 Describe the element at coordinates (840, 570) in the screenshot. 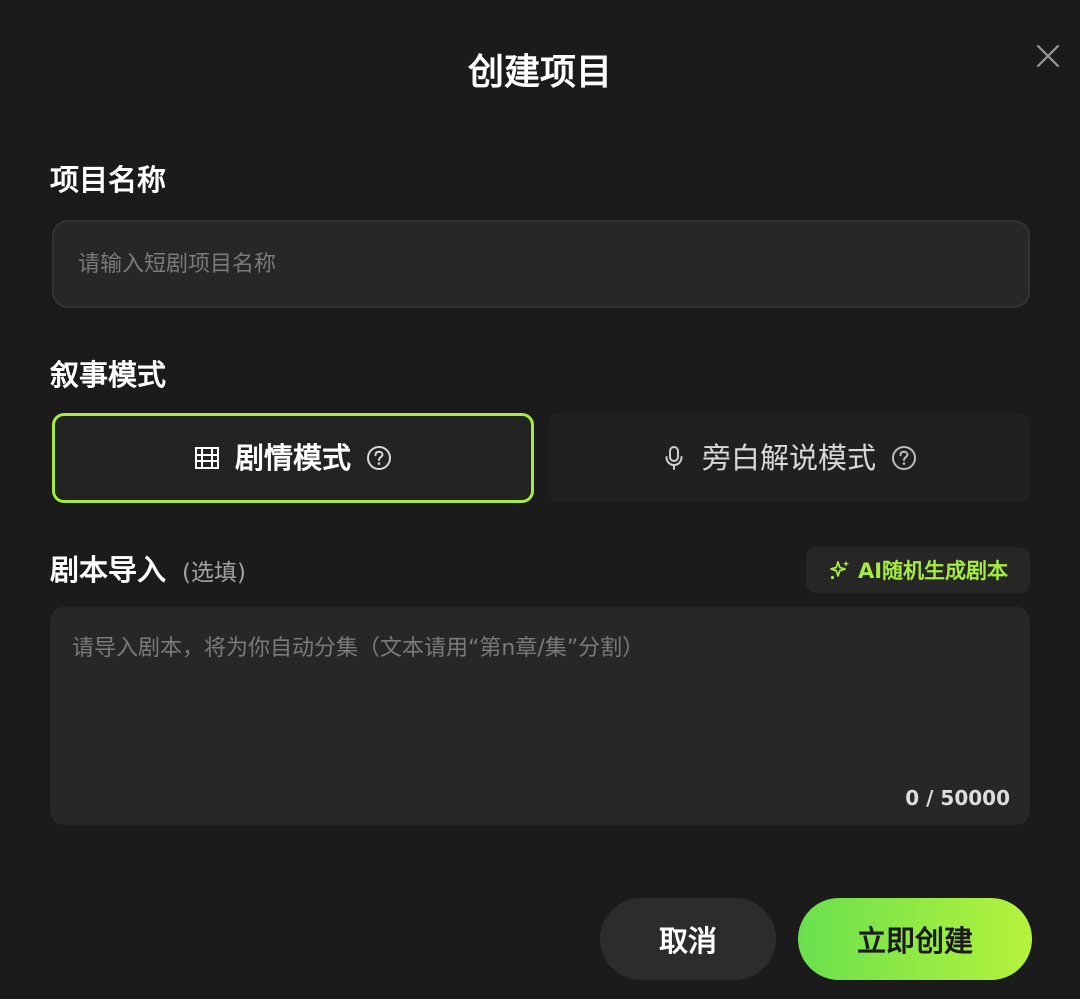

I see `sparkle-icon` at that location.